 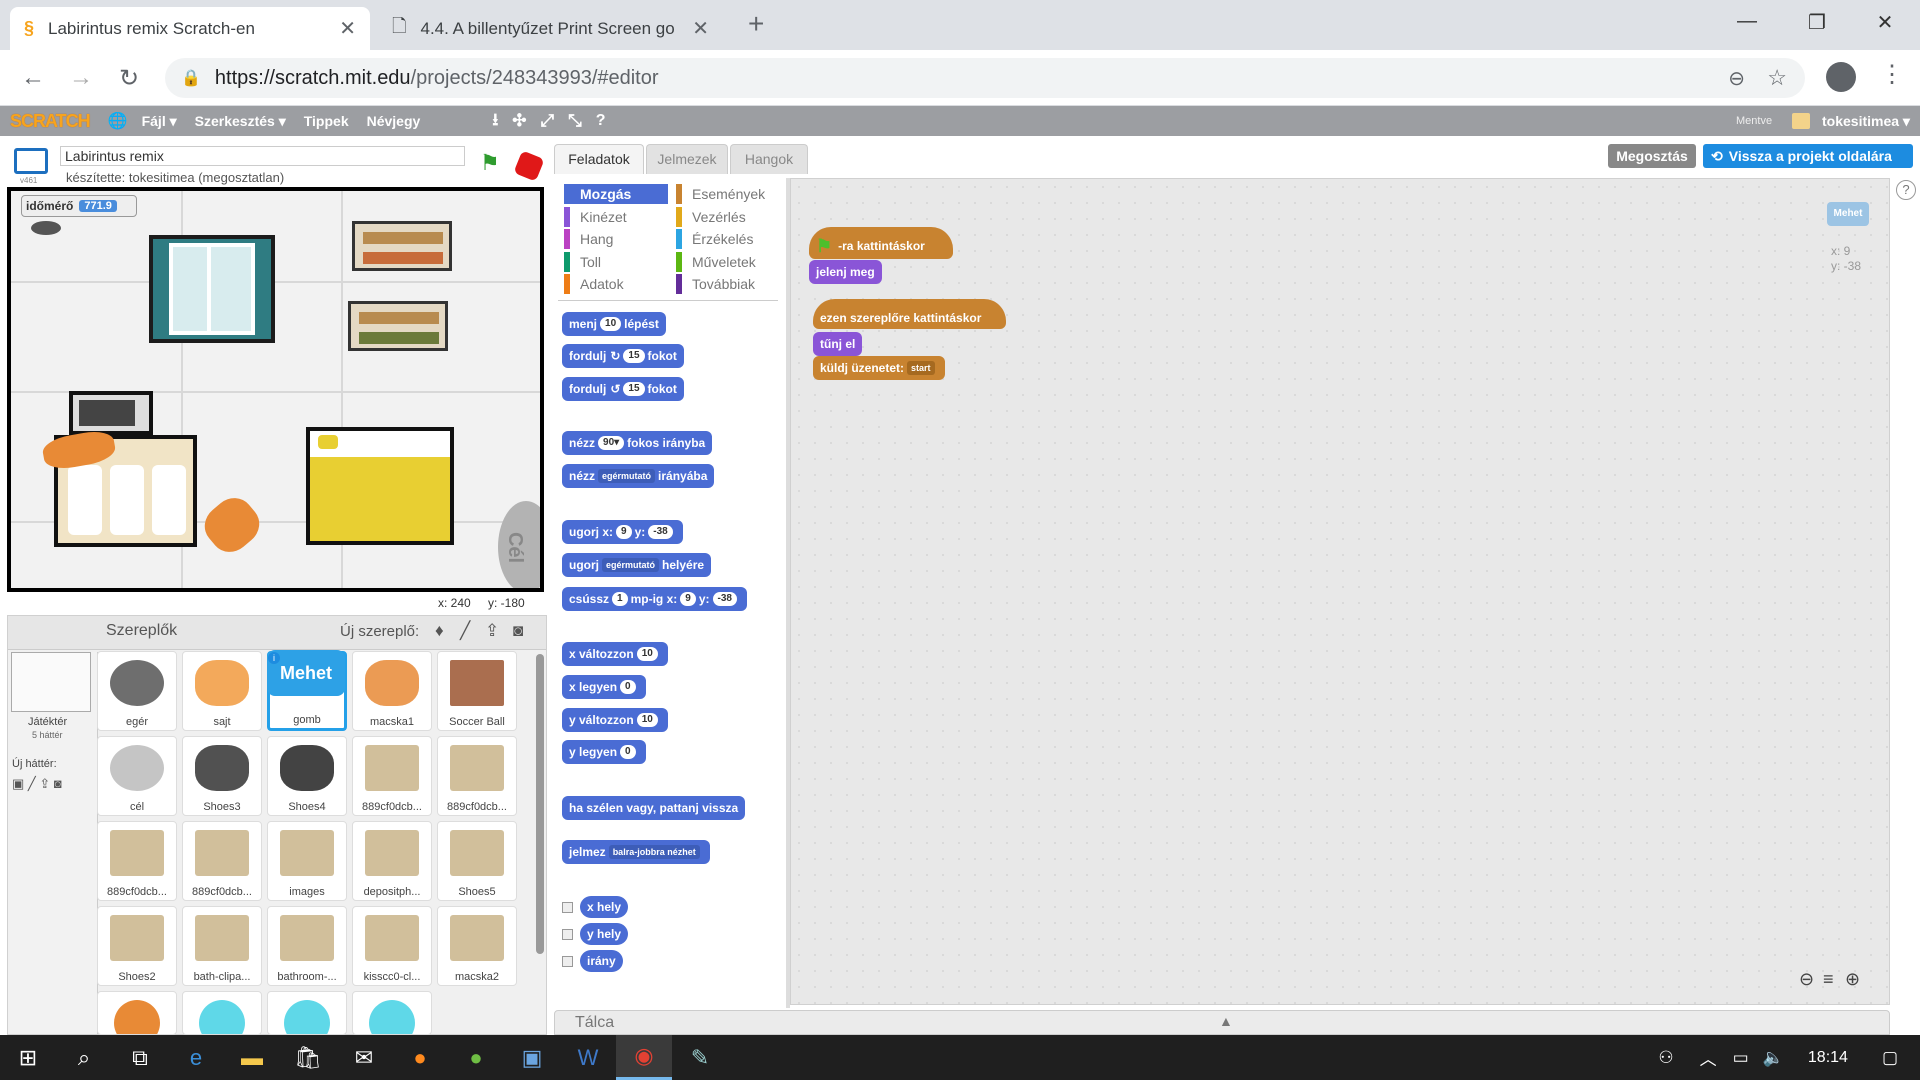 I want to click on sprite-thumbnail: Shoes2, so click(x=137, y=946).